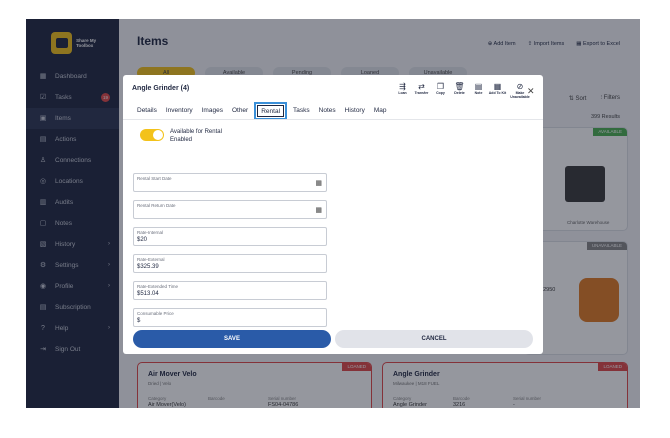 The height and width of the screenshot is (438, 670). What do you see at coordinates (497, 86) in the screenshot?
I see `kit-icon: ▦` at bounding box center [497, 86].